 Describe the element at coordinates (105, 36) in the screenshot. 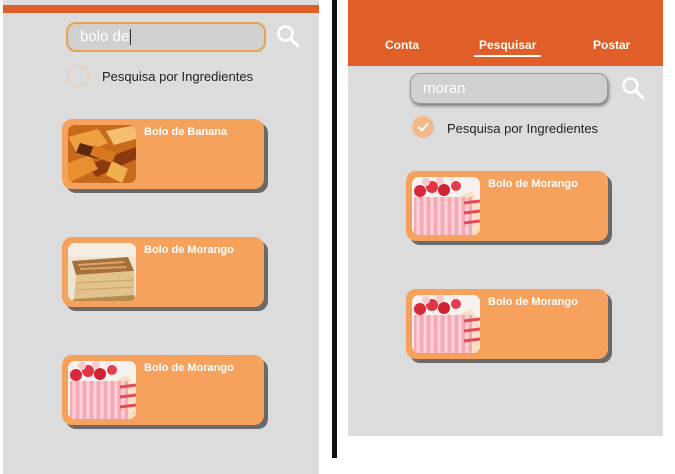

I see `search-input-value: bolo de` at that location.